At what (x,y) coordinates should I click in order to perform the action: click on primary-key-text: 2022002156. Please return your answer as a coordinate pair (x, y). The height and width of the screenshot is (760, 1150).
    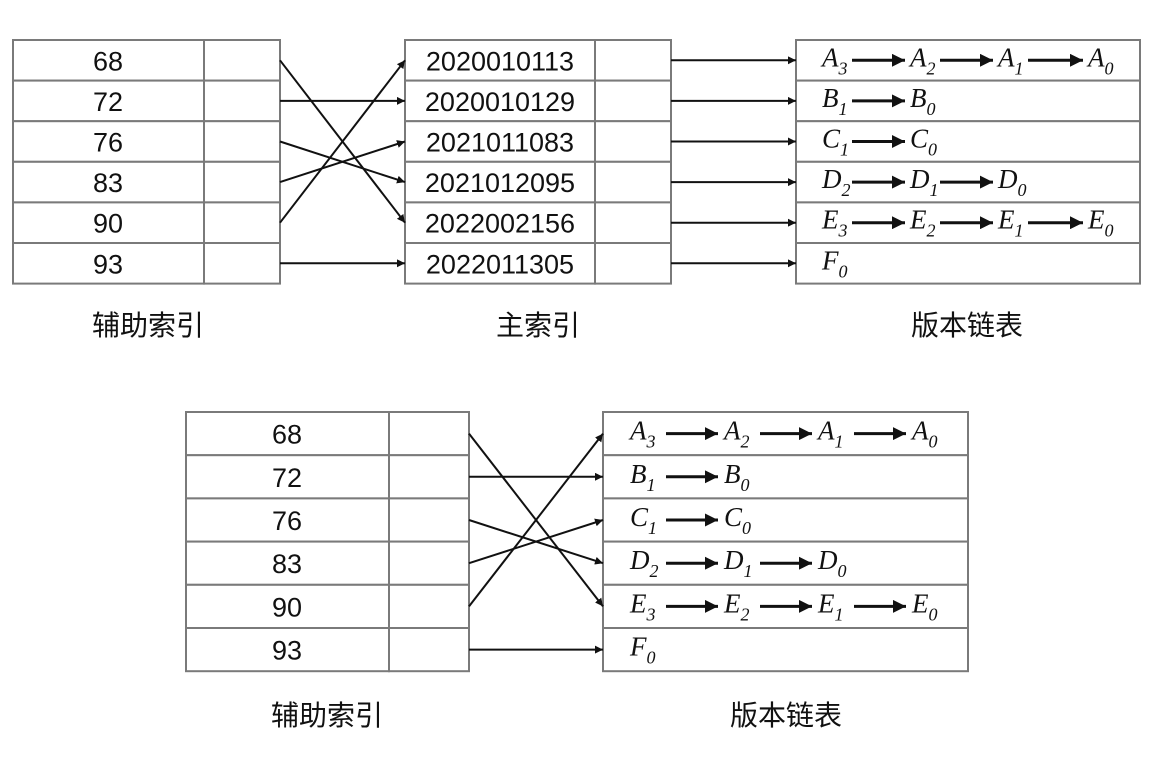
    Looking at the image, I should click on (500, 224).